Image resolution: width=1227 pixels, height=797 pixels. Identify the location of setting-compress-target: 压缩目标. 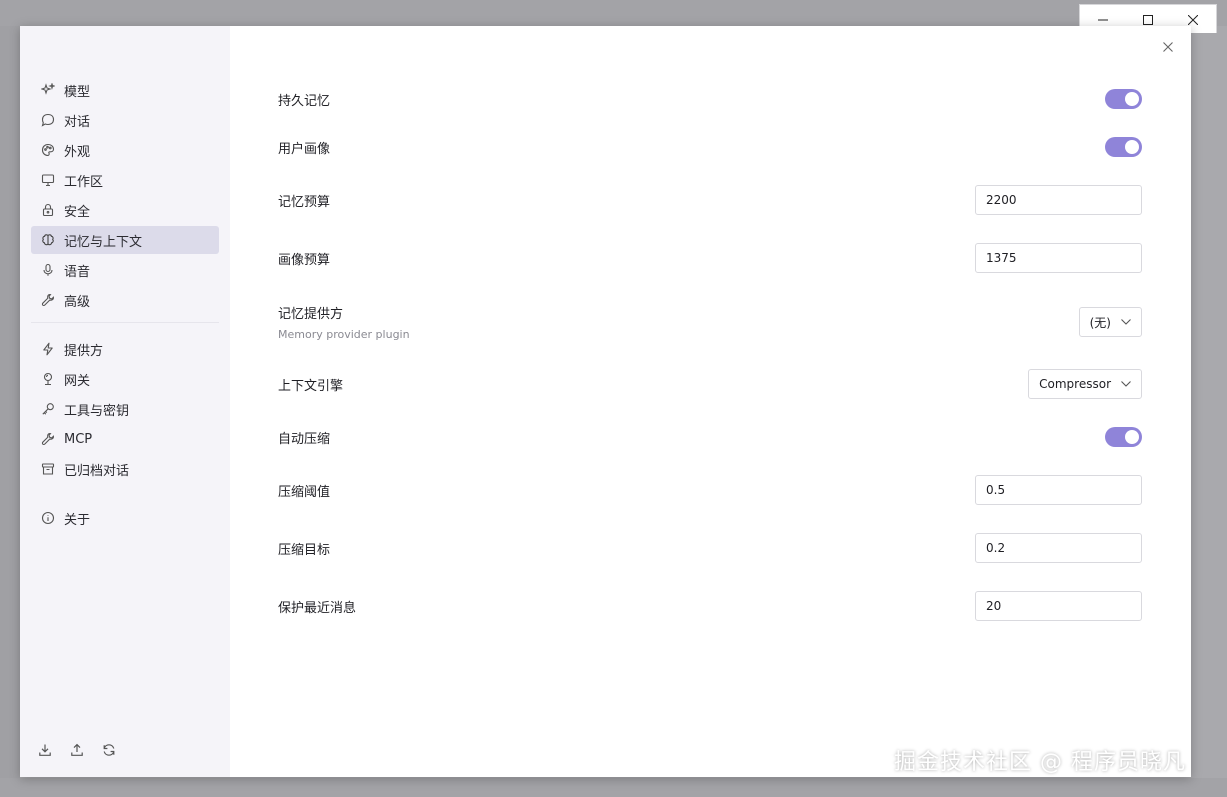
(710, 548).